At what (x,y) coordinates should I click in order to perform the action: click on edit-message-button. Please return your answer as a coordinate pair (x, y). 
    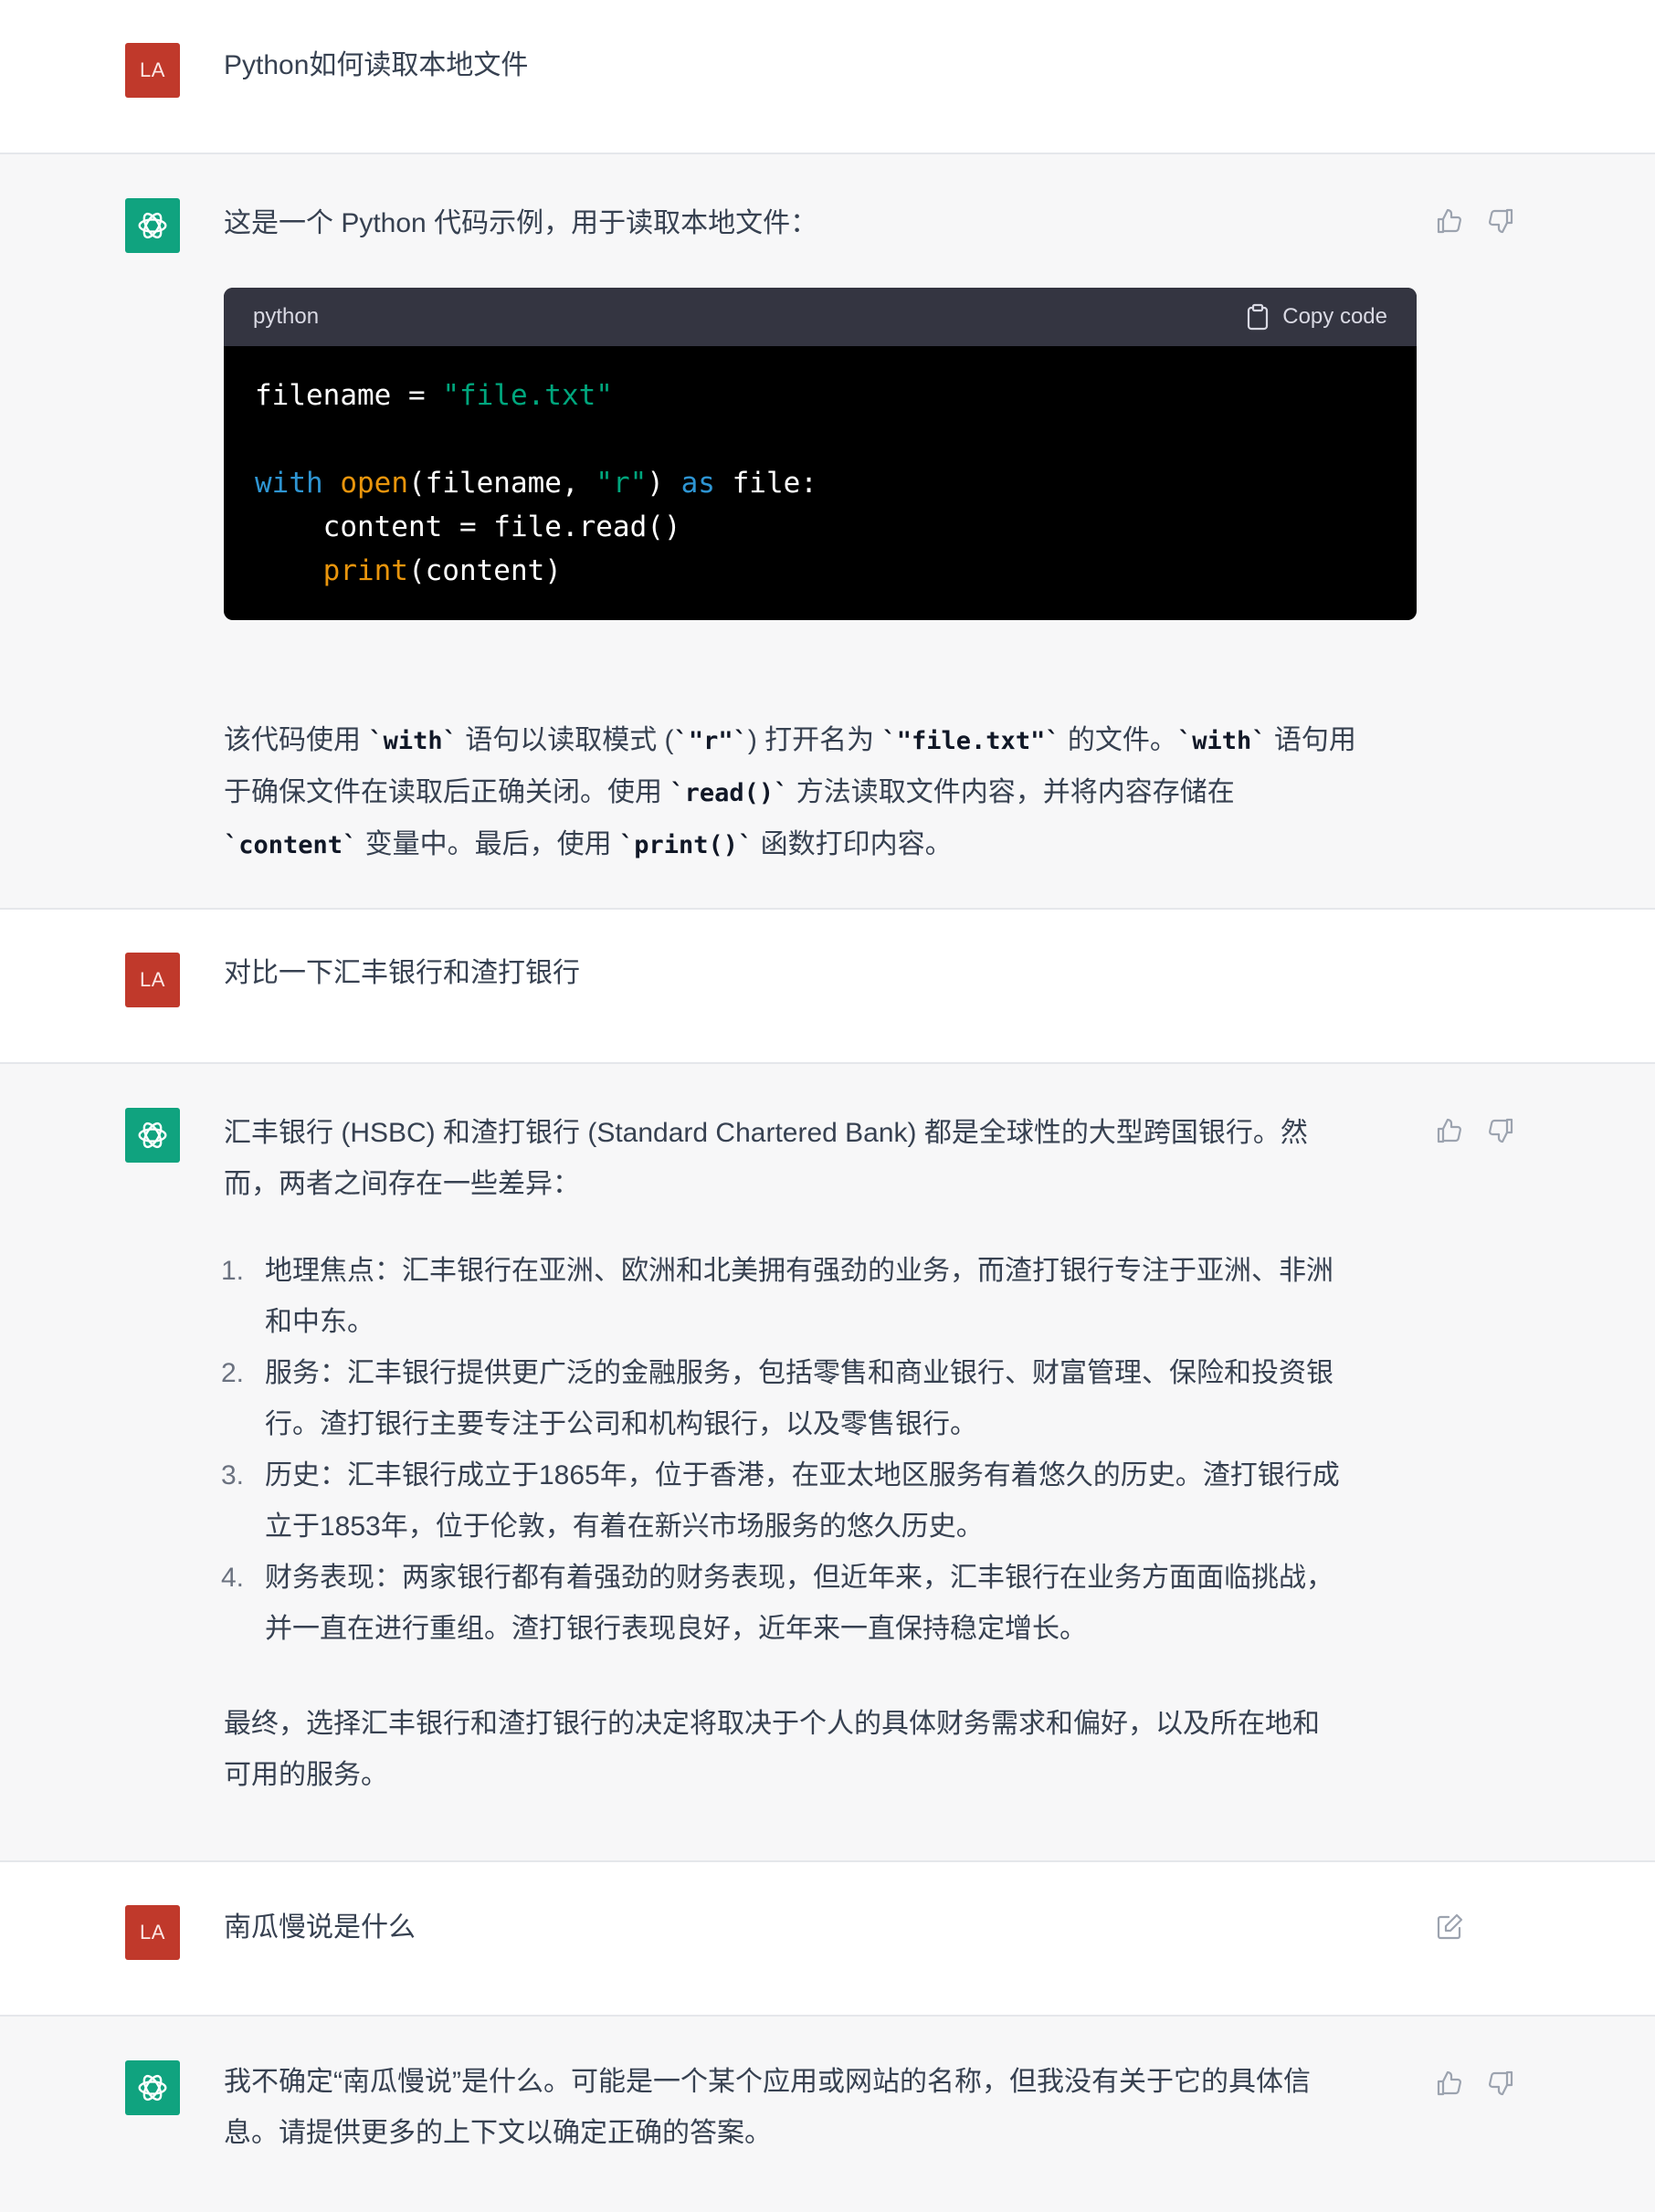
    Looking at the image, I should click on (1449, 1927).